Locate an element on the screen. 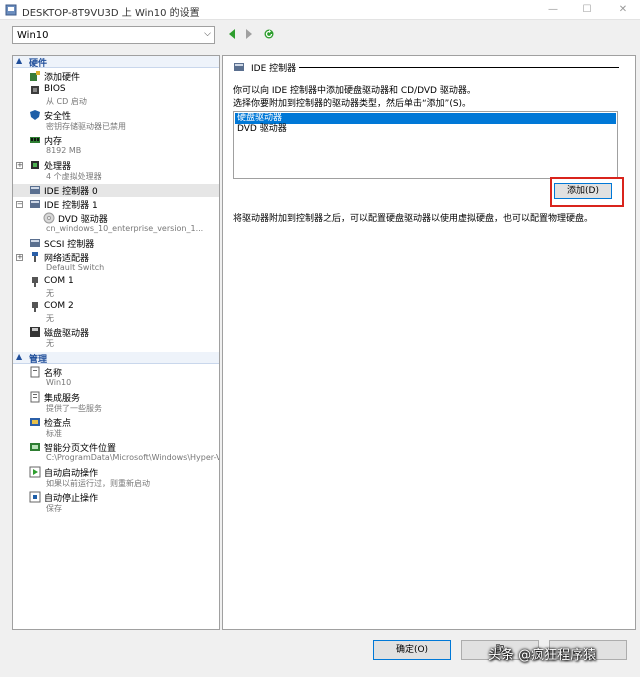 This screenshot has height=677, width=640. tree-item-security: 安全性 密钥存储驱动器已禁用 is located at coordinates (116, 121).